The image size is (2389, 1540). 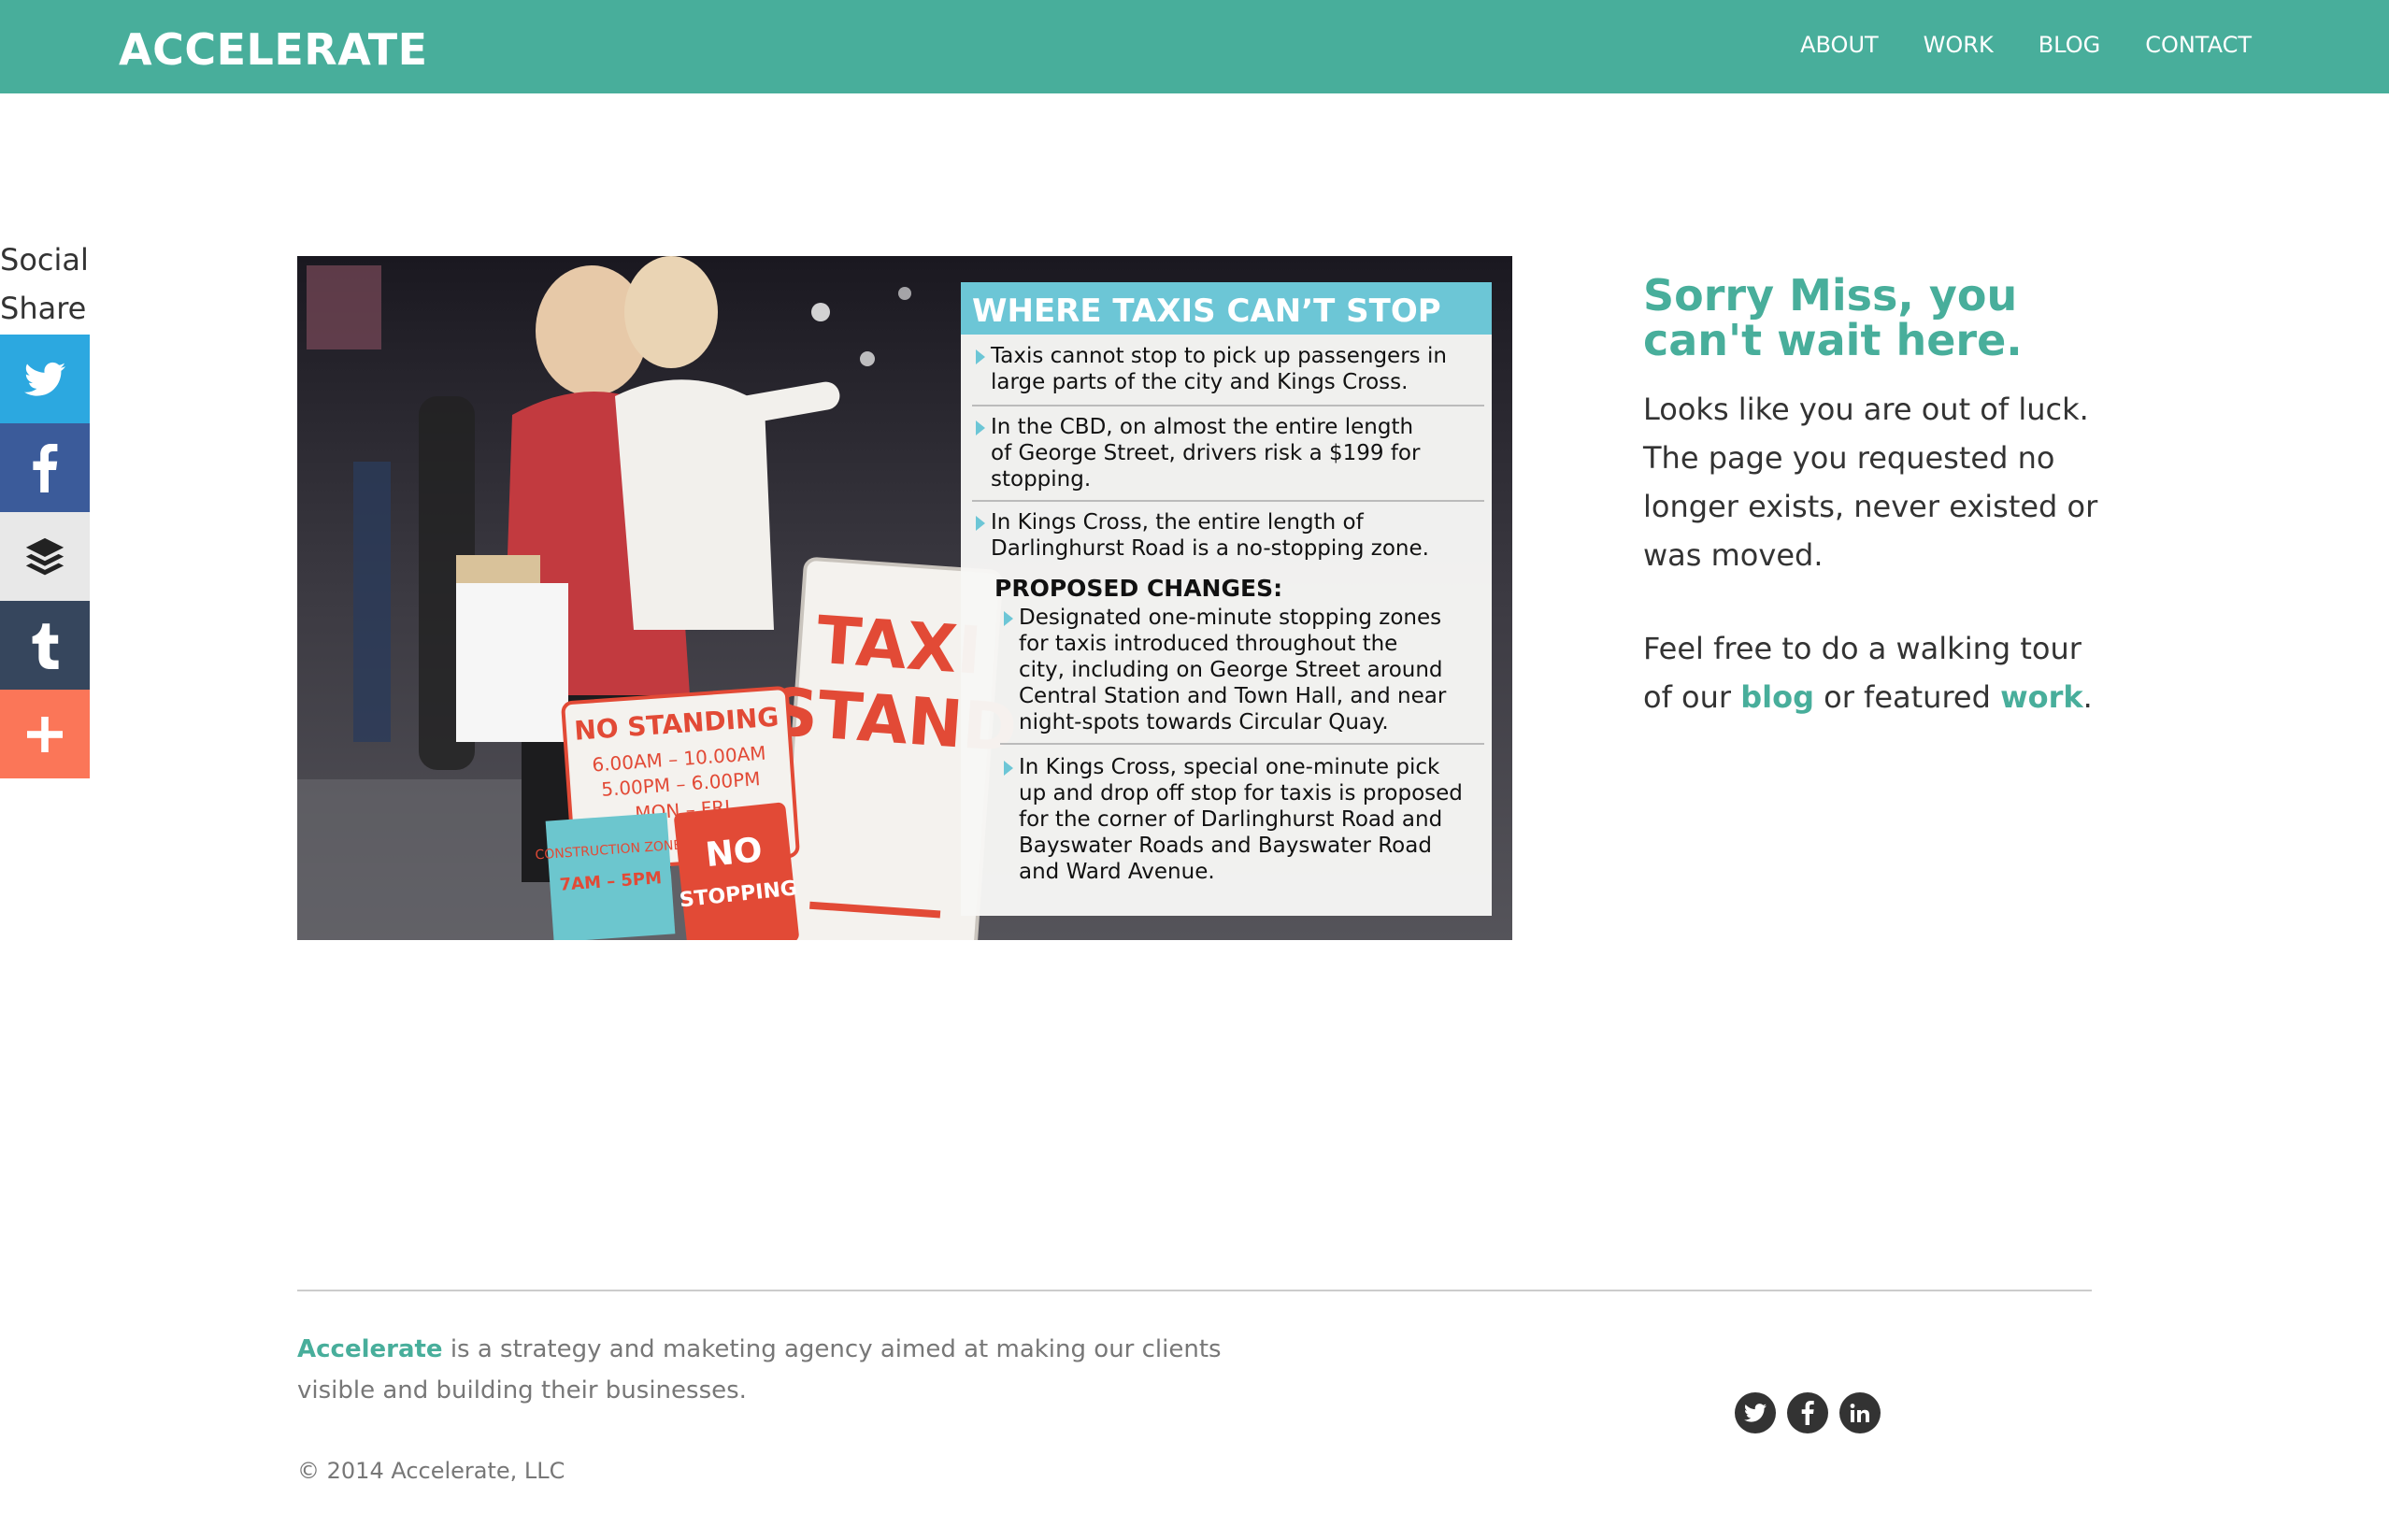 I want to click on tumblr-icon, so click(x=45, y=645).